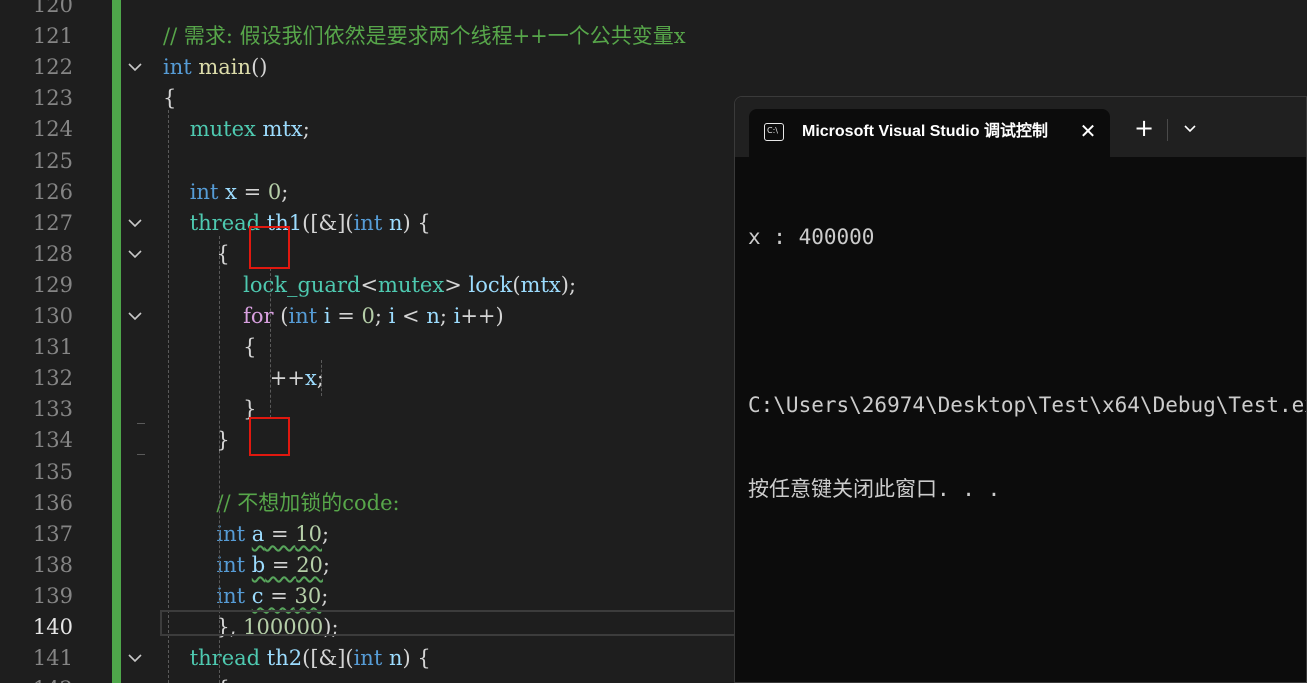 This screenshot has height=683, width=1307. What do you see at coordinates (516, 284) in the screenshot?
I see `code-token: (` at bounding box center [516, 284].